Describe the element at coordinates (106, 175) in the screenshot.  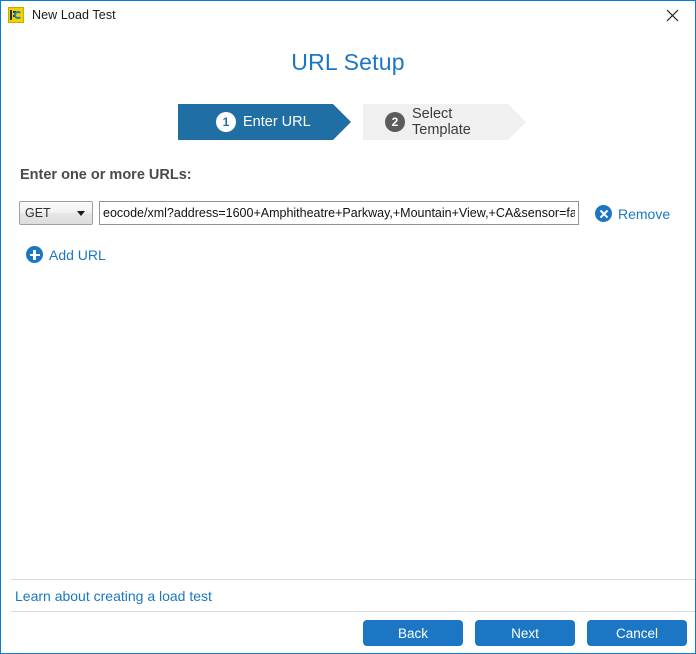
I see `urls-field-label: Enter one or more URLs:` at that location.